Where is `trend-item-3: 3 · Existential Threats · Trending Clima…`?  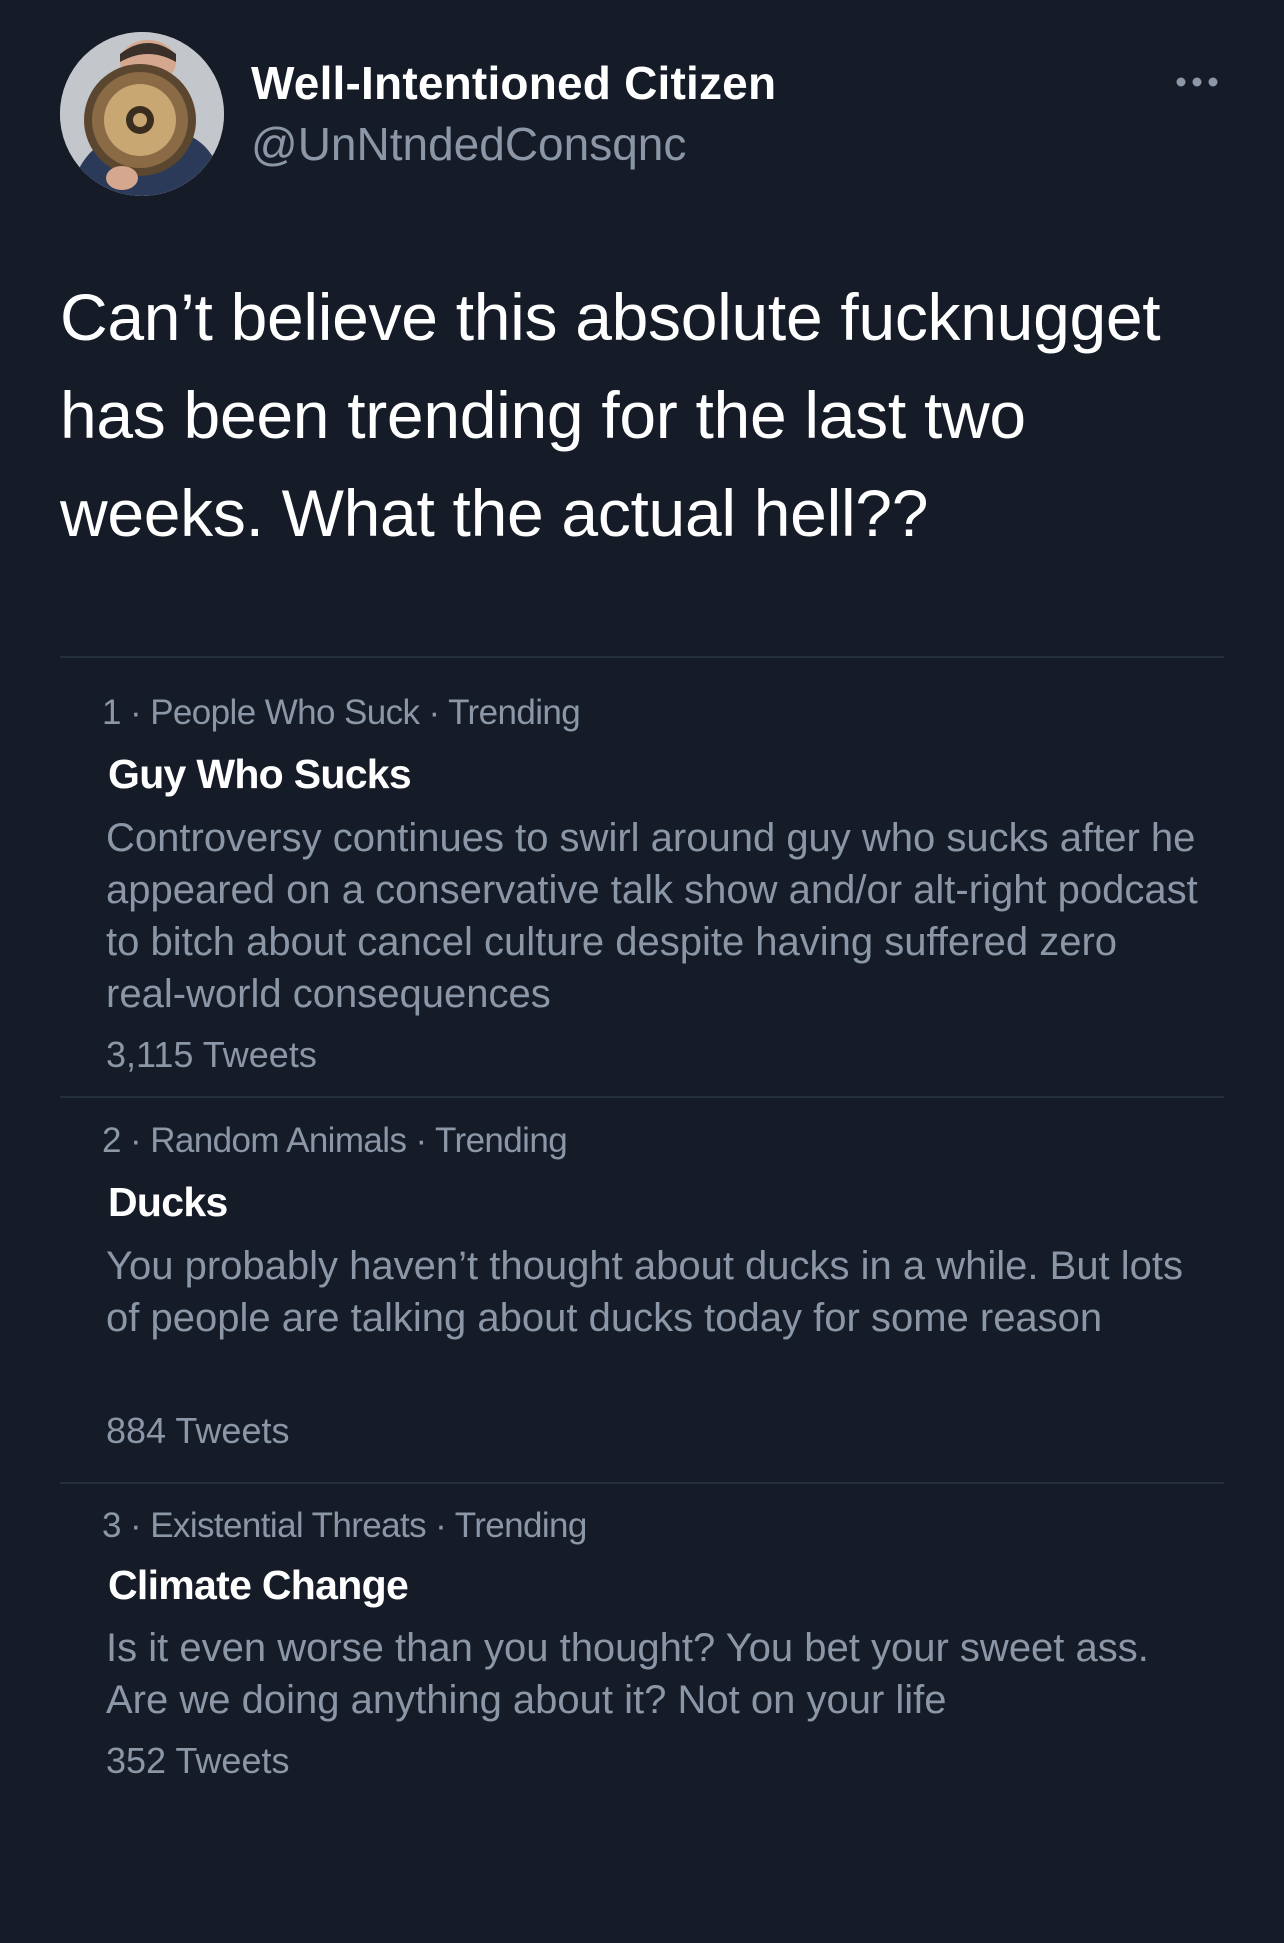 trend-item-3: 3 · Existential Threats · Trending Clima… is located at coordinates (642, 1638).